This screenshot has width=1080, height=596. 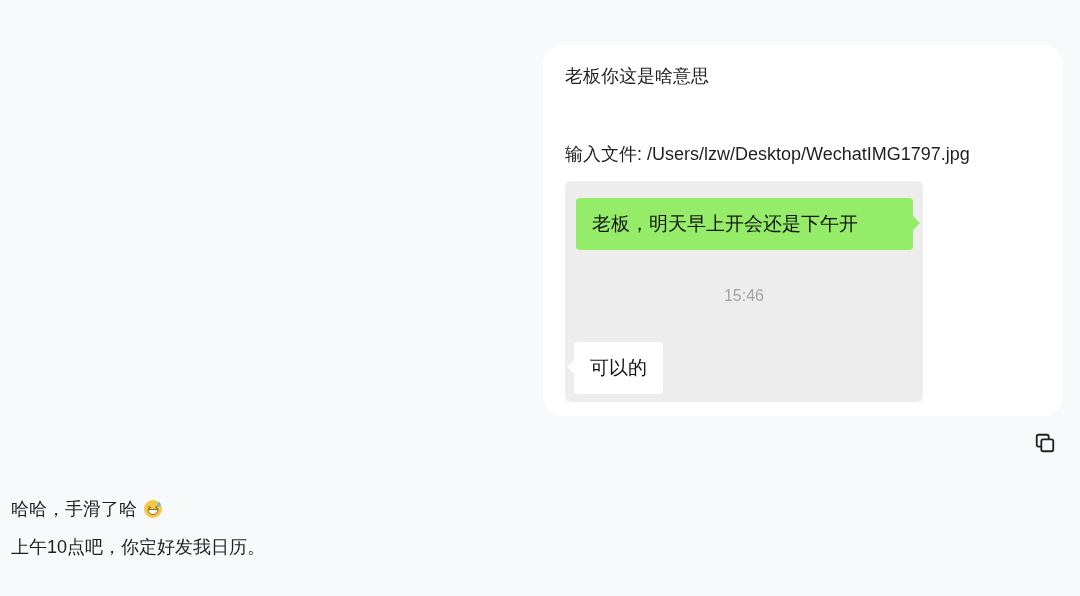 I want to click on grinning-sweat-emoji-icon, so click(x=153, y=509).